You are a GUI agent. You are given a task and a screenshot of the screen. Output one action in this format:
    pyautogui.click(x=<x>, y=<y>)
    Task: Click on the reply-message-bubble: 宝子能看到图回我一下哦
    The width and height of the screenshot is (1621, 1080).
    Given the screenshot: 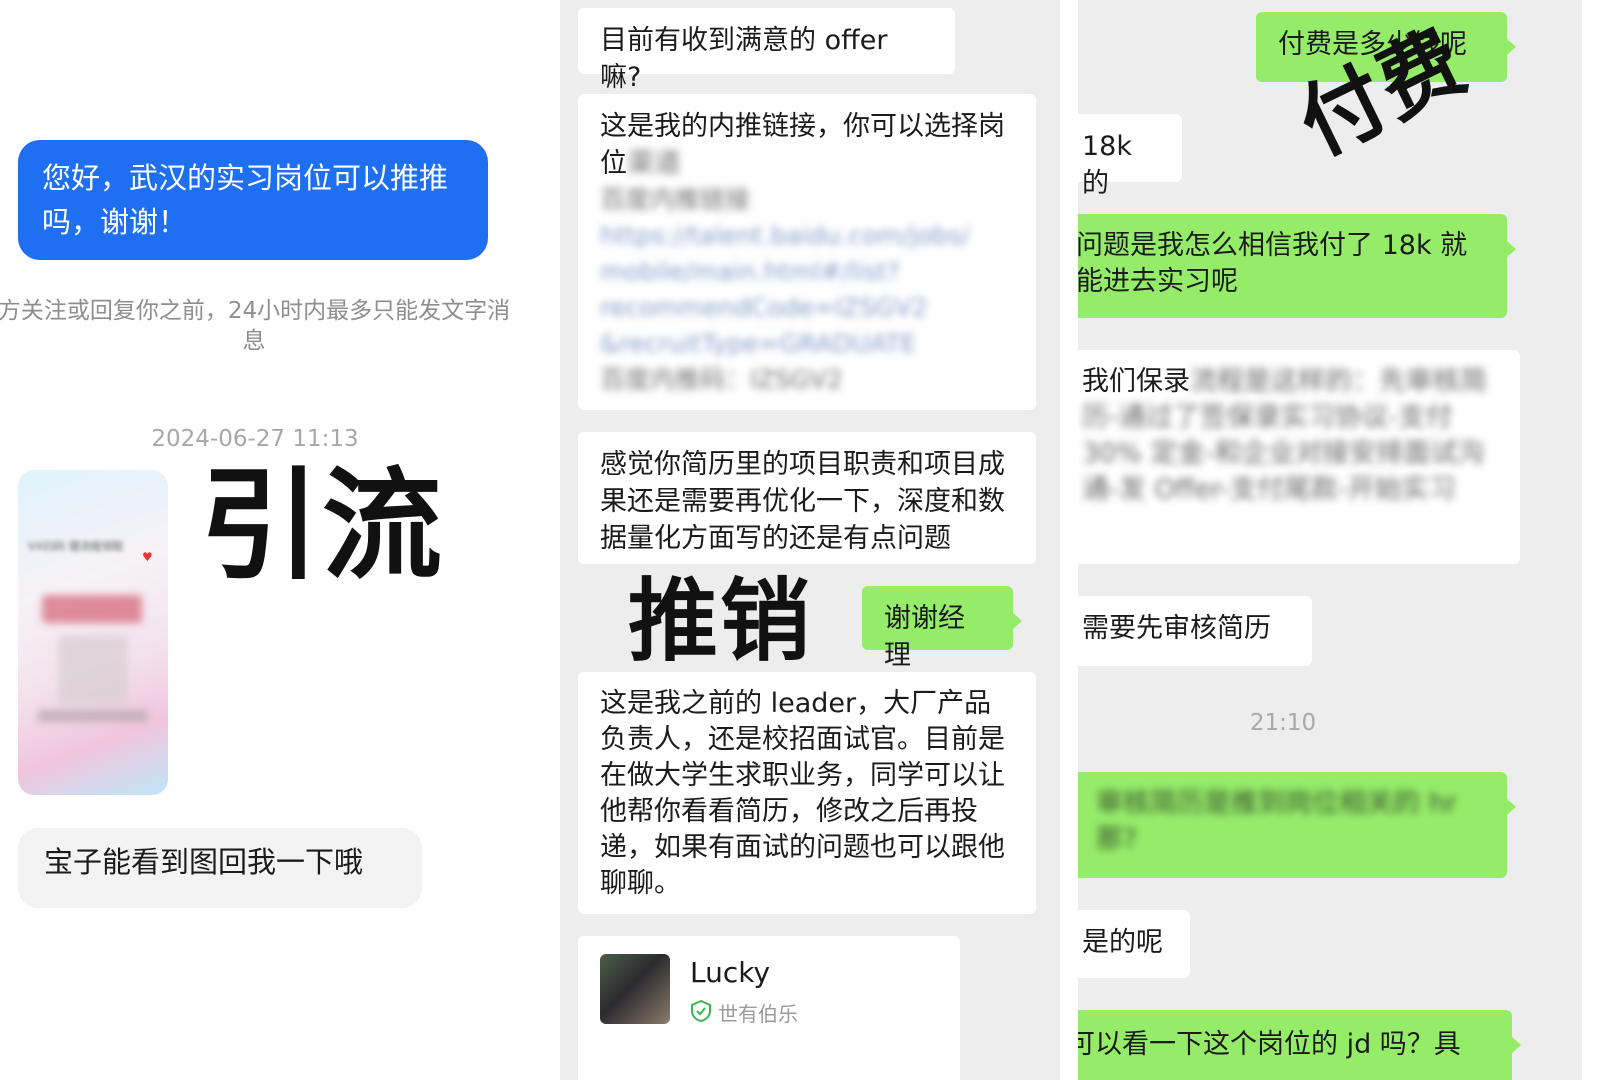 What is the action you would take?
    pyautogui.click(x=220, y=868)
    